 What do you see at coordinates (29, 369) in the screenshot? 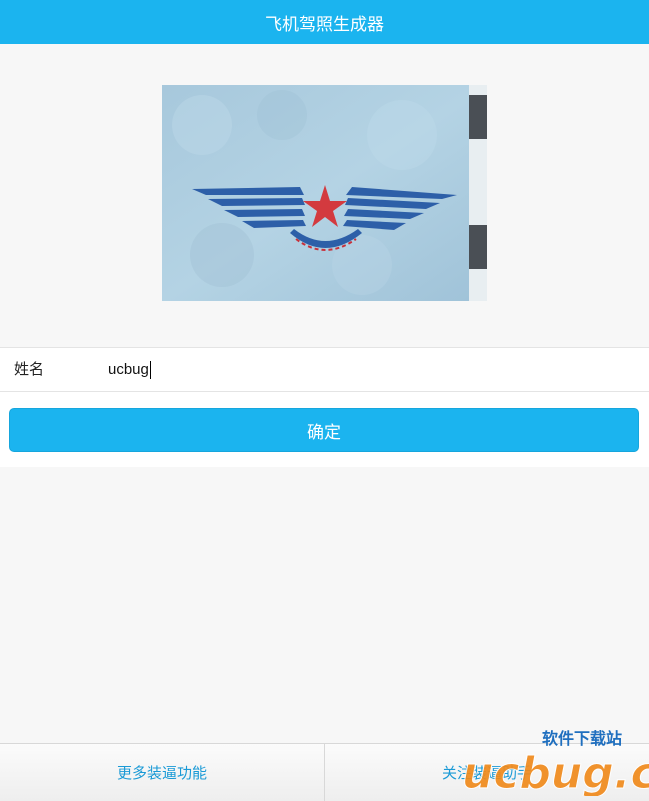
I see `name-label: 姓名` at bounding box center [29, 369].